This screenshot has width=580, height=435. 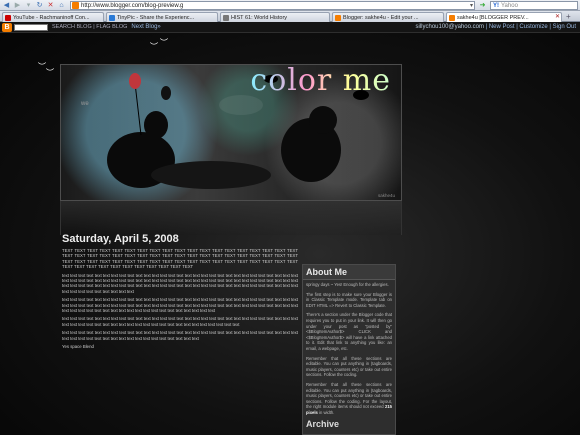 What do you see at coordinates (557, 17) in the screenshot?
I see `close-tab-icon: ✕` at bounding box center [557, 17].